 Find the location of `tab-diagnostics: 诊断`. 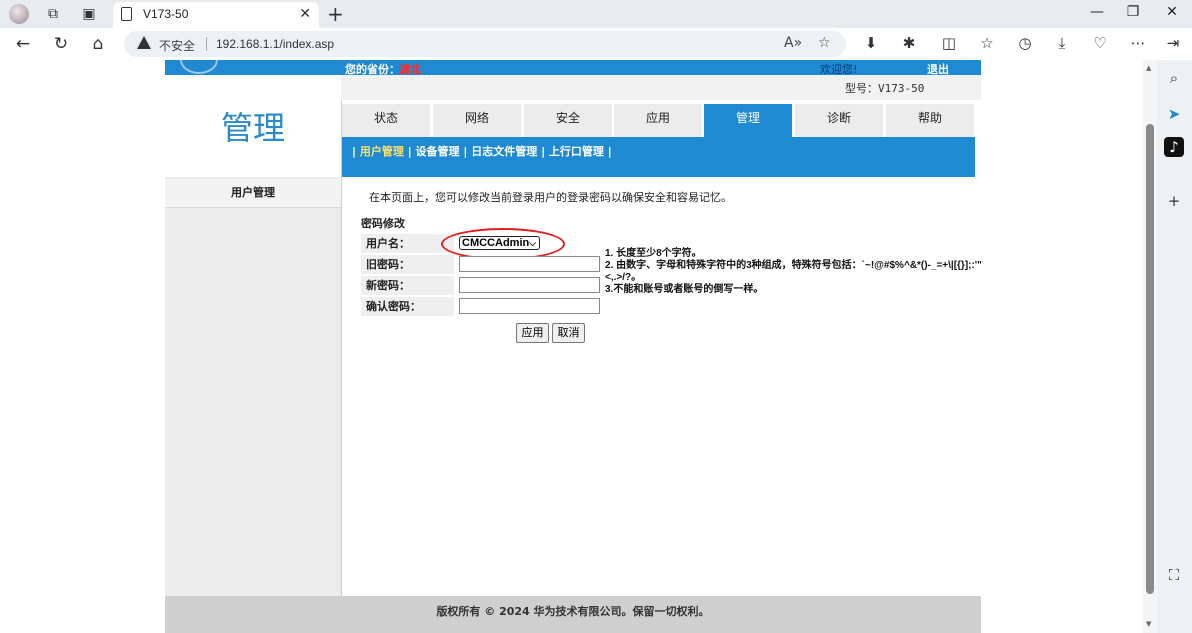

tab-diagnostics: 诊断 is located at coordinates (839, 120).